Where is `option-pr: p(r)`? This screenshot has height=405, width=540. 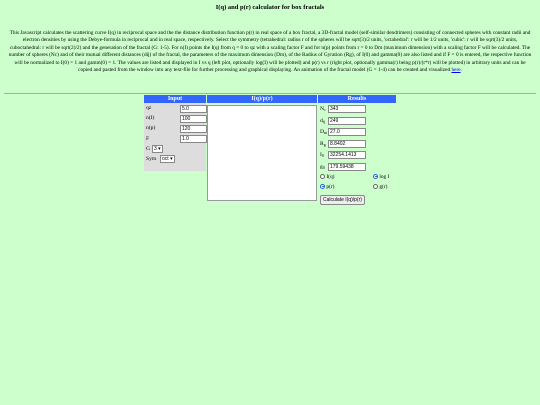
option-pr: p(r) is located at coordinates (327, 187).